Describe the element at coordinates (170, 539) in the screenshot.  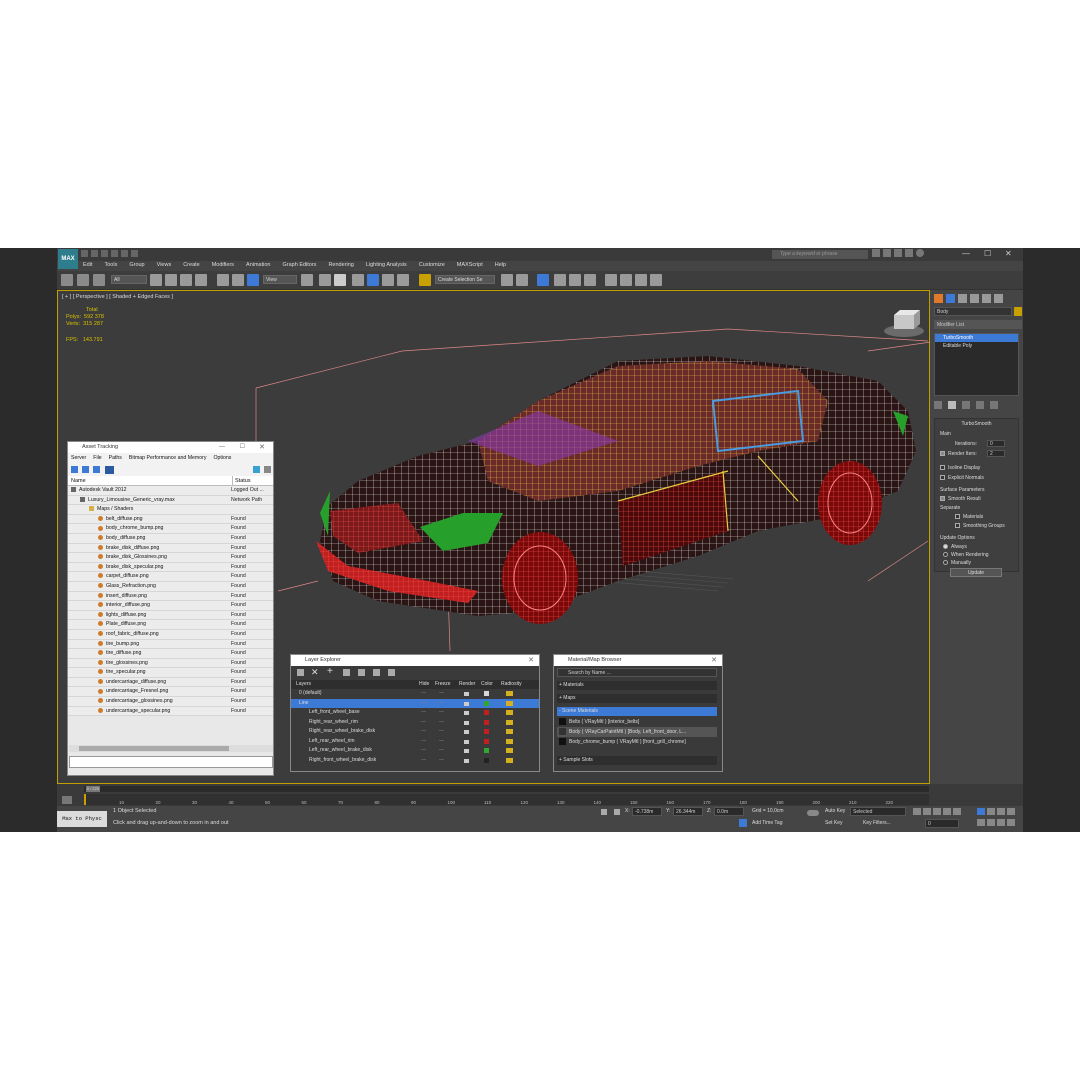
I see `asset-row: body_diffuse.png Found` at that location.